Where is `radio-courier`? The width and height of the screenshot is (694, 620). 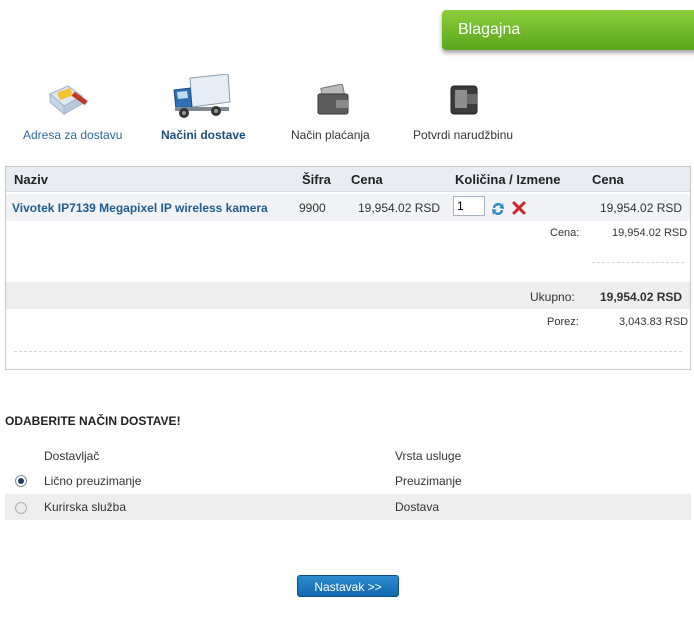 radio-courier is located at coordinates (21, 508).